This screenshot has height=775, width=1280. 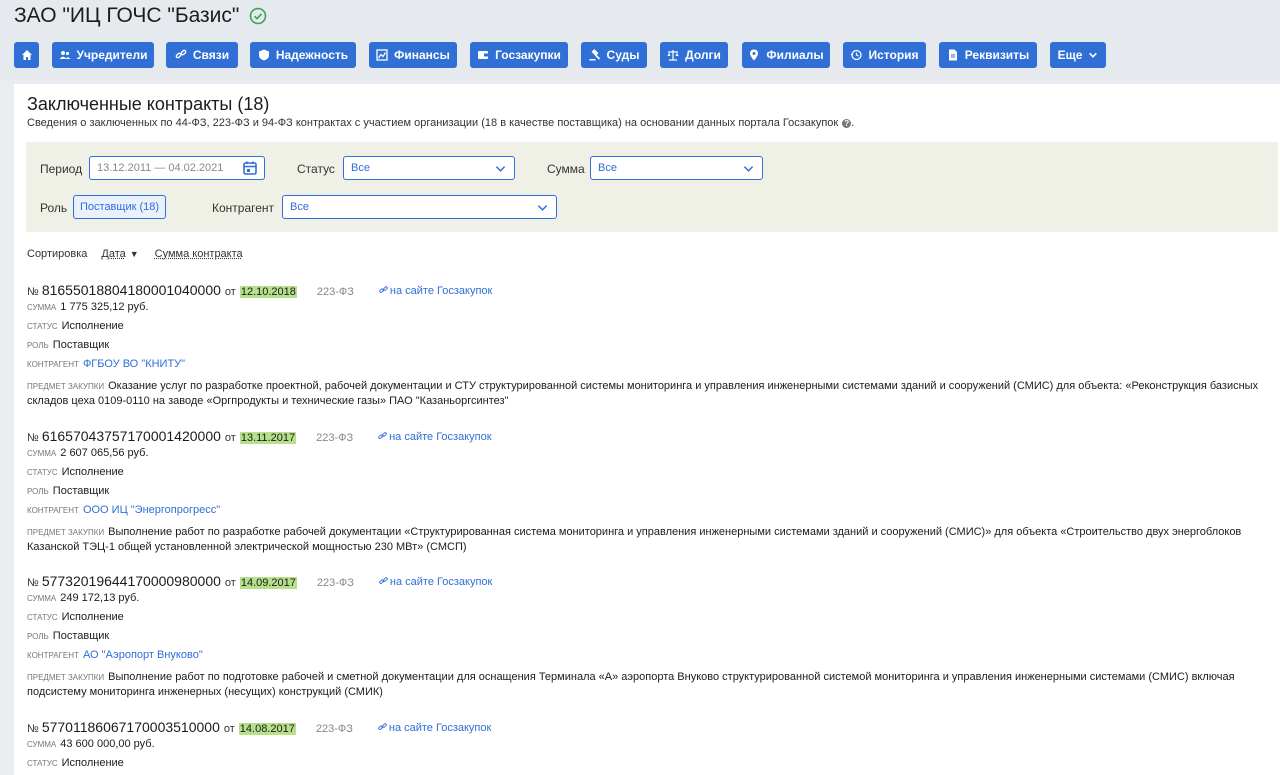 What do you see at coordinates (856, 55) in the screenshot?
I see `history-icon` at bounding box center [856, 55].